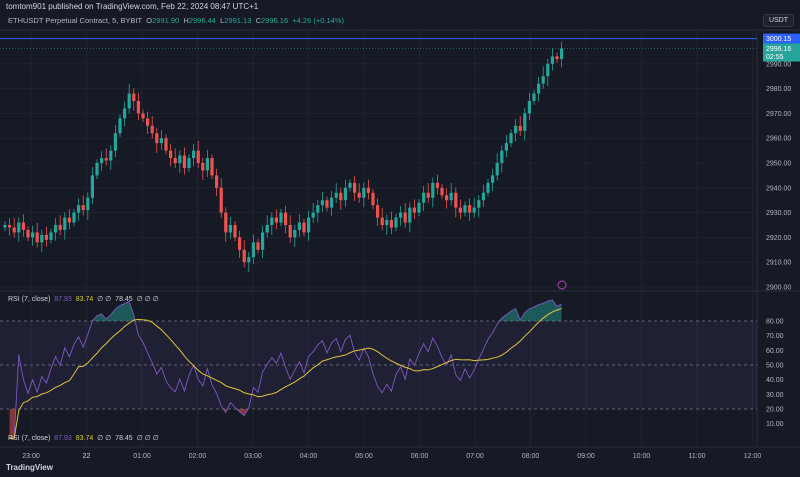 The image size is (800, 477). Describe the element at coordinates (253, 456) in the screenshot. I see `time-tick: 03:00` at that location.